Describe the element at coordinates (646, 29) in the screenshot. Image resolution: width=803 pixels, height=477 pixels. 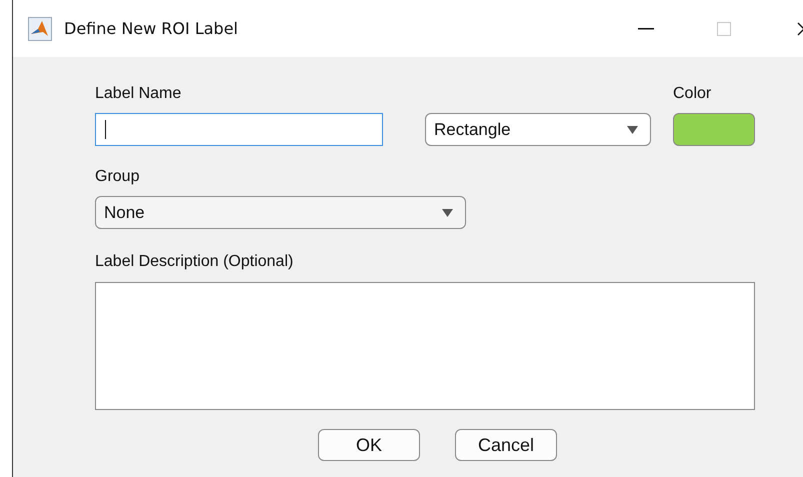
I see `minimize-icon` at that location.